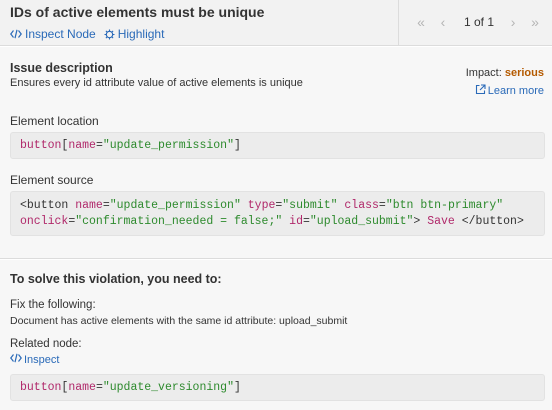  What do you see at coordinates (277, 387) in the screenshot?
I see `related-node-code: button[name="update_versioning"]` at bounding box center [277, 387].